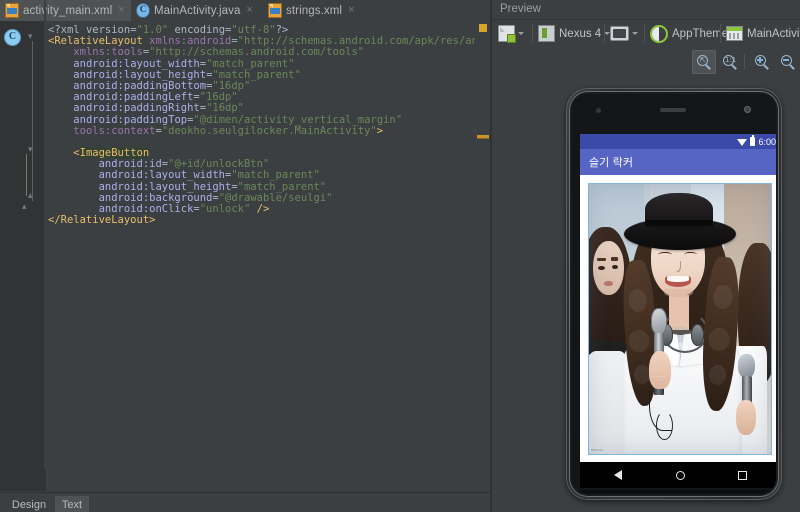 The image size is (800, 512). What do you see at coordinates (483, 256) in the screenshot?
I see `editor-marker-column` at bounding box center [483, 256].